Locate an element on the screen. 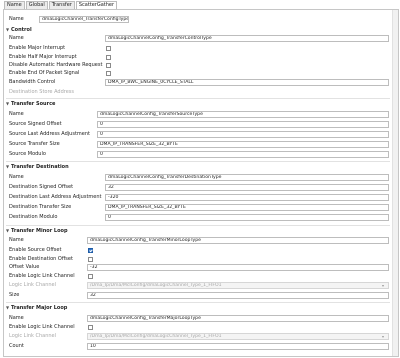 This screenshot has height=358, width=400. enable-destination-offset-row: Enable Destination Offset is located at coordinates (198, 259).